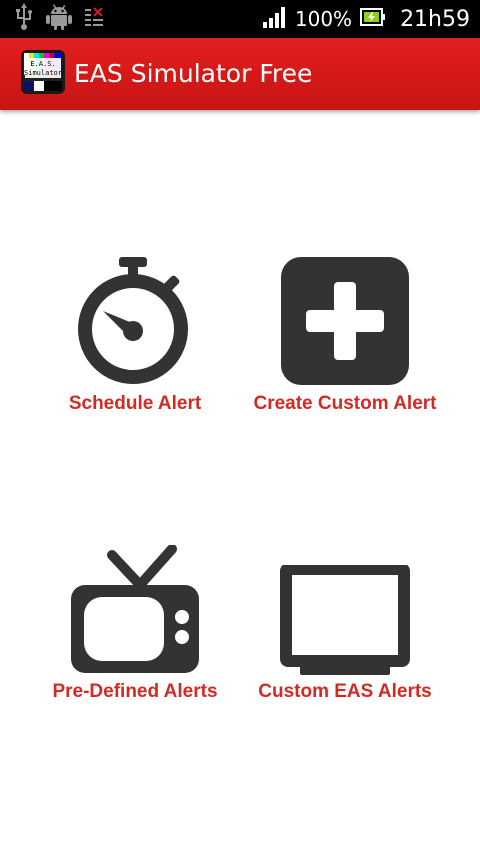 The image size is (480, 854). I want to click on battery-charging-icon, so click(373, 19).